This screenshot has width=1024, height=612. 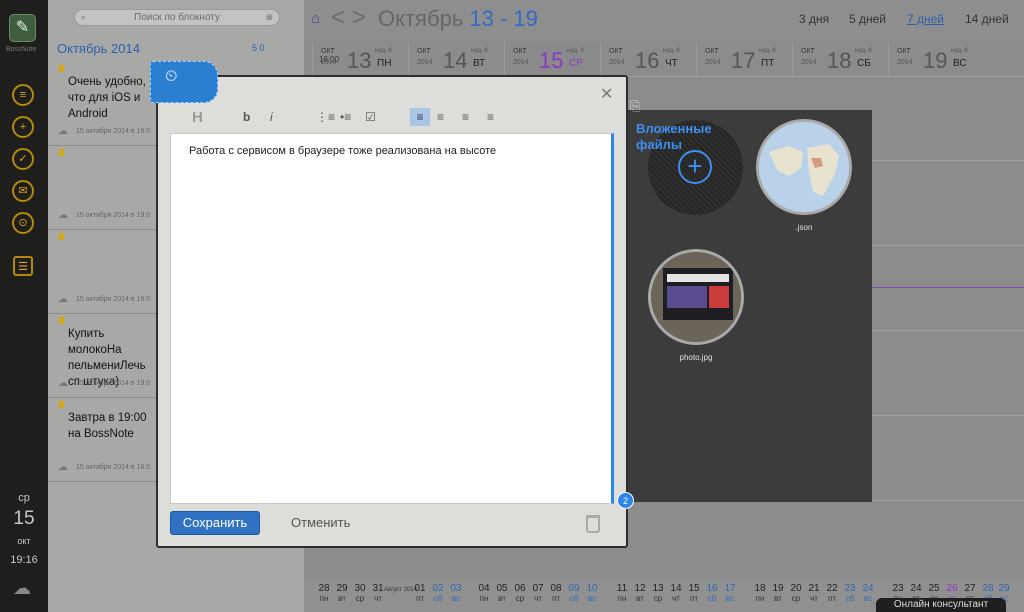 I want to click on strip-day: 03 вс, so click(x=456, y=594).